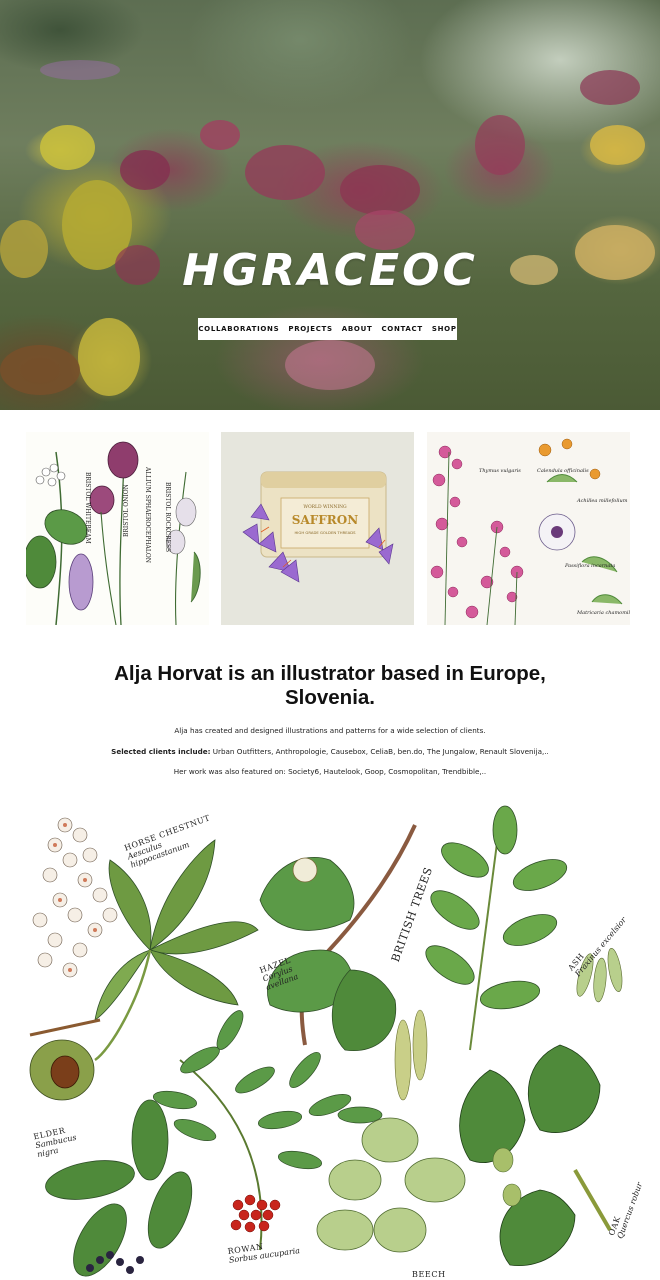 Image resolution: width=660 pixels, height=1280 pixels. Describe the element at coordinates (500, 471) in the screenshot. I see `tile3-label: Thymus vulgaris` at that location.